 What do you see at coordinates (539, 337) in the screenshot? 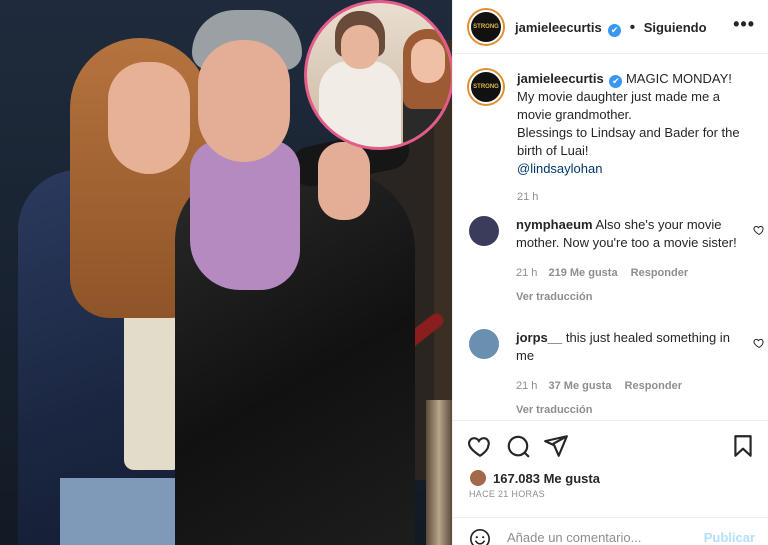
I see `comment-username: jorps__` at bounding box center [539, 337].